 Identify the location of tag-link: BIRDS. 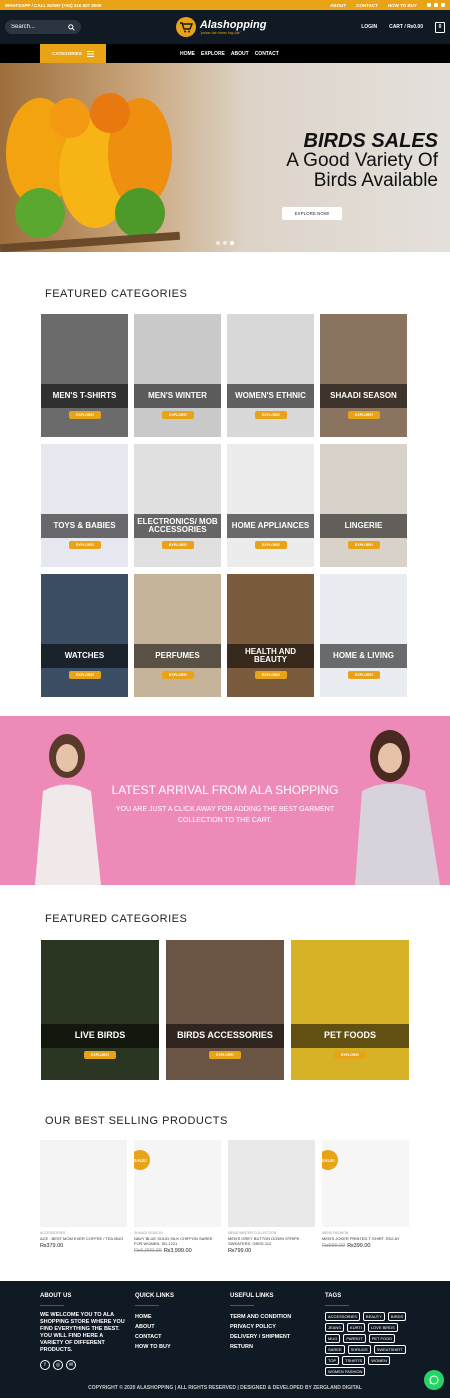
(397, 1316).